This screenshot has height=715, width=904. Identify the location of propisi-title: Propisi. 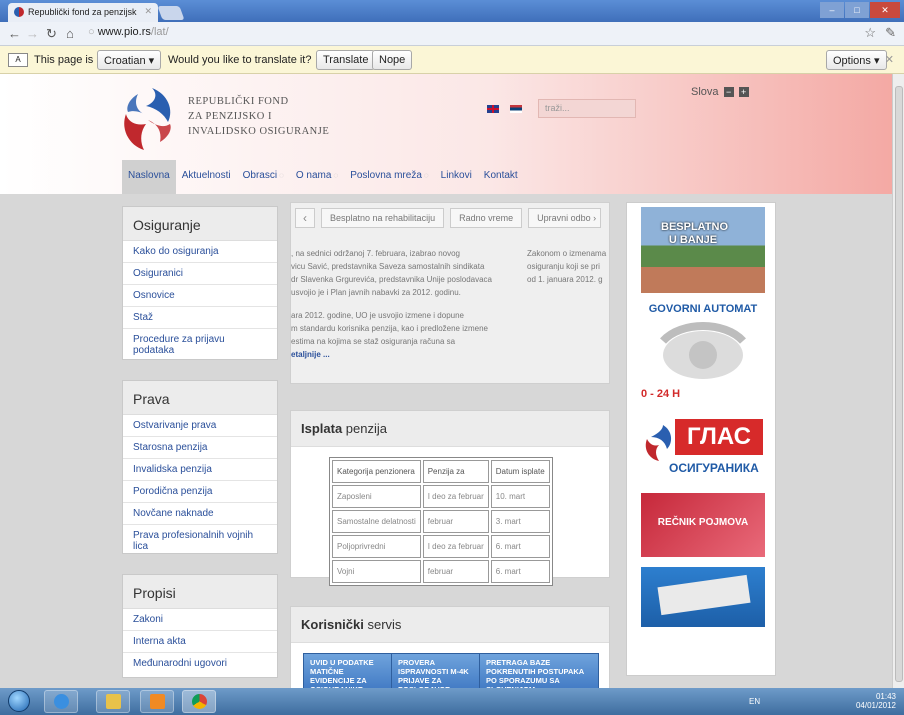
(200, 592).